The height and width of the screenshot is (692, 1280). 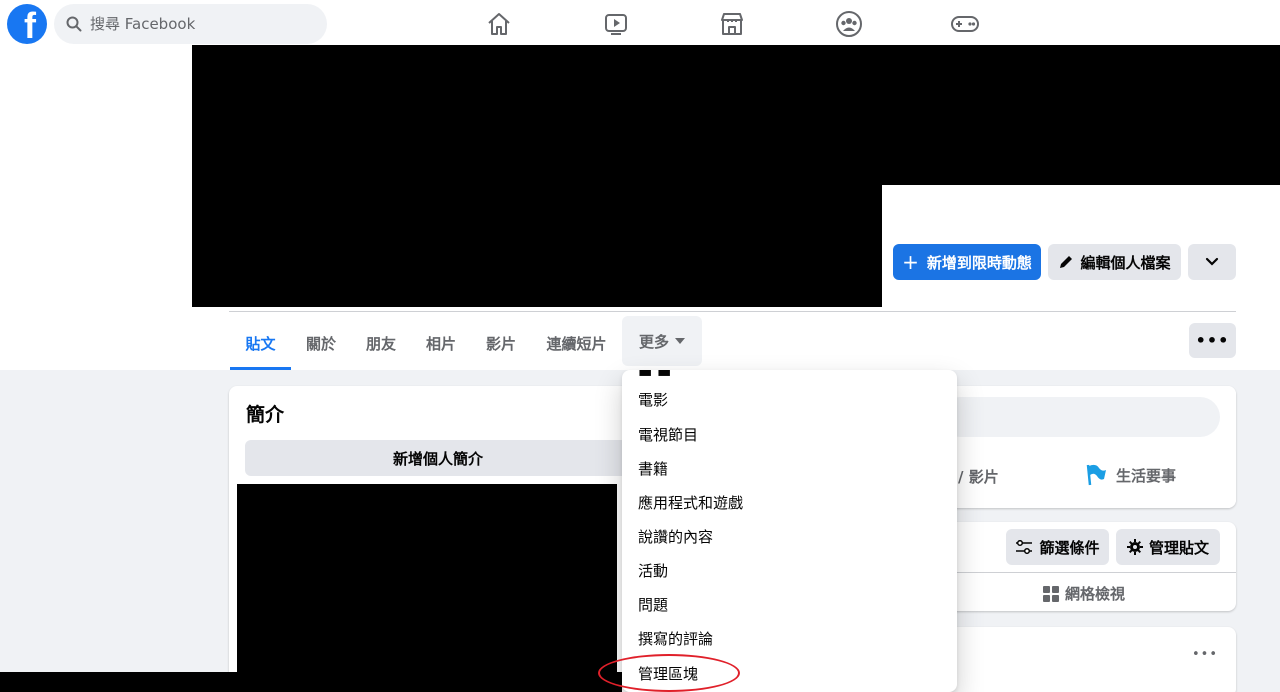 I want to click on cover-photo-redacted-right, so click(x=1081, y=115).